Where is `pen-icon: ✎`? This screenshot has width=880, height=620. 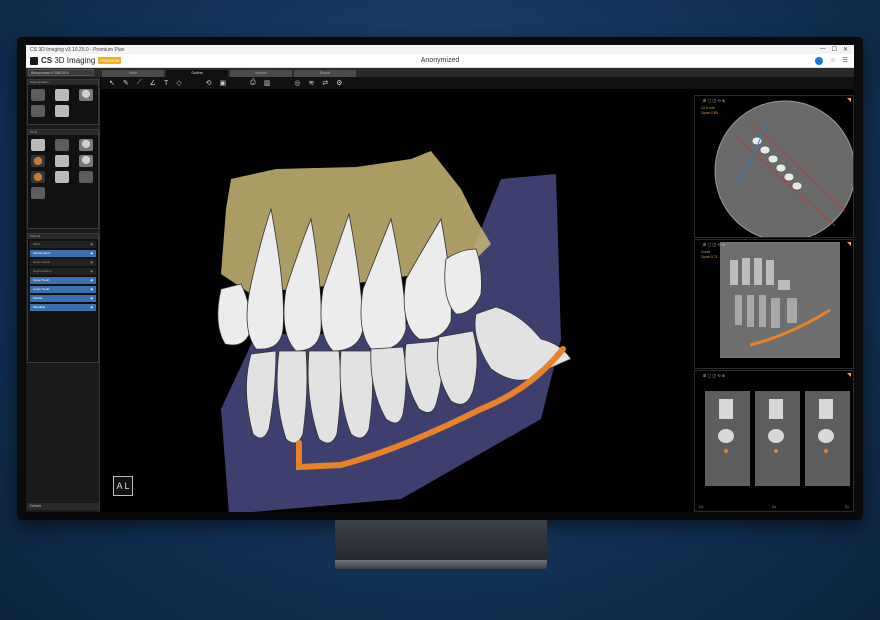 pen-icon: ✎ is located at coordinates (126, 83).